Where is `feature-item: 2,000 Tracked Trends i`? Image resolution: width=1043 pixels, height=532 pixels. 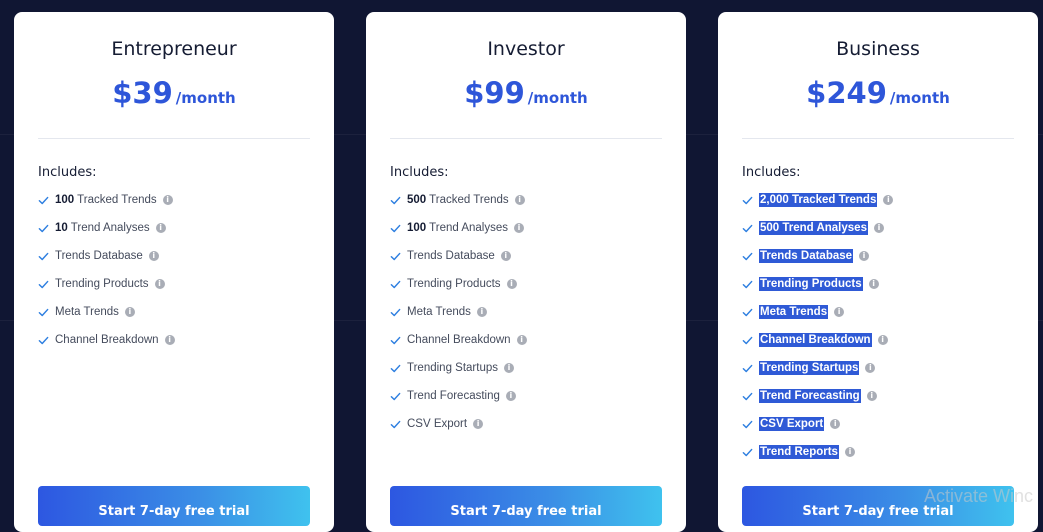 feature-item: 2,000 Tracked Trends i is located at coordinates (818, 200).